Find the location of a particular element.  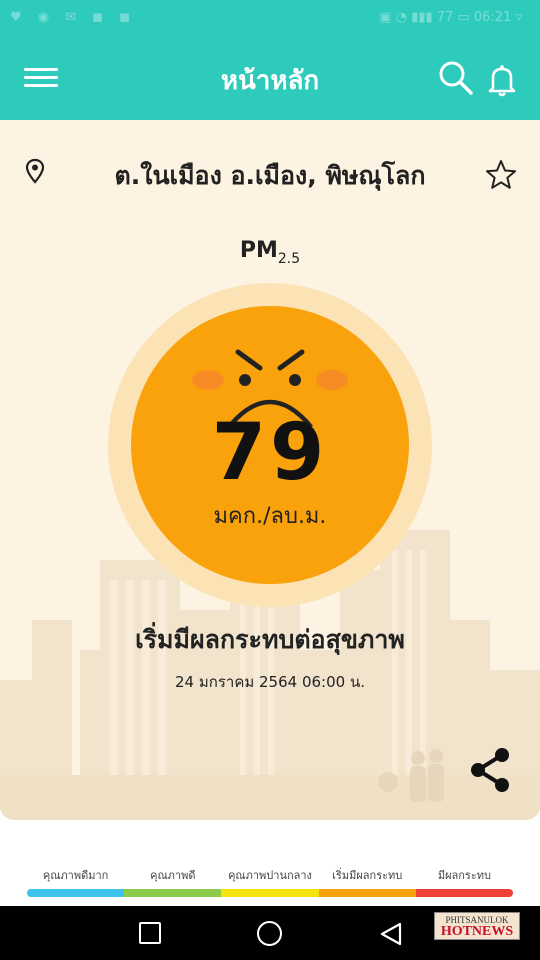

back-button is located at coordinates (391, 934).